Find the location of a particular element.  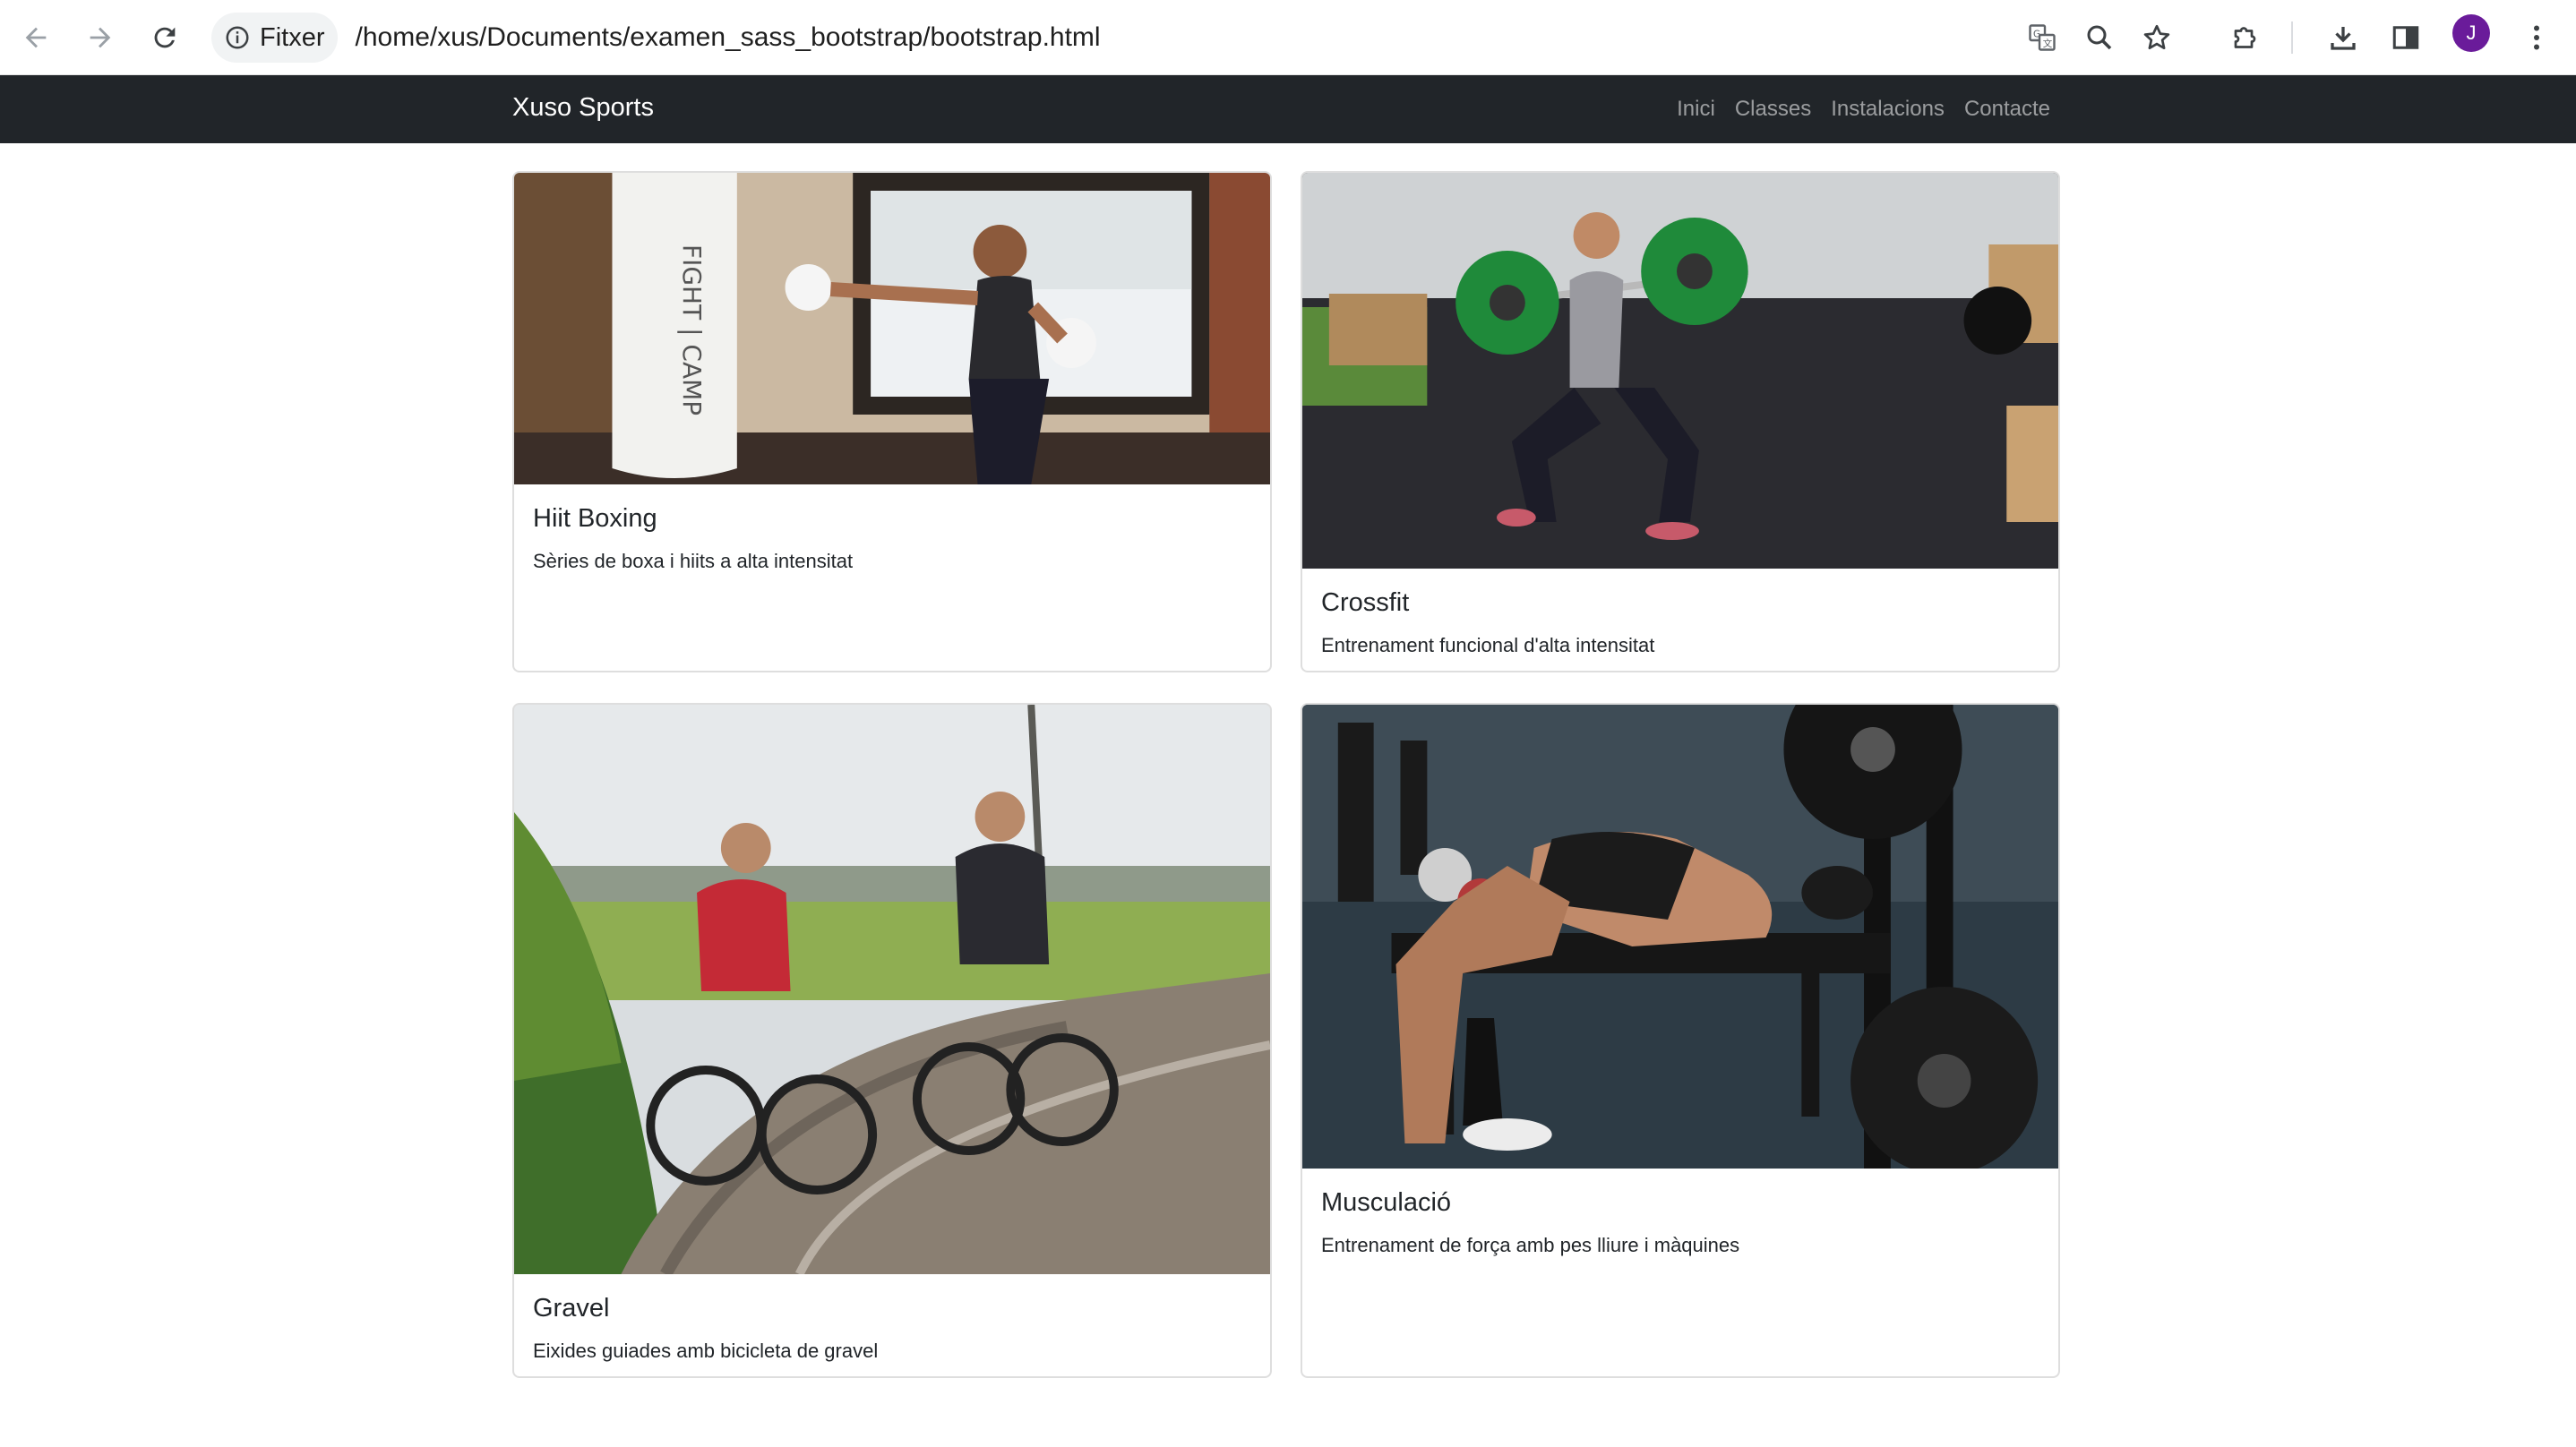

card-title: Hiit Boxing is located at coordinates (595, 518).